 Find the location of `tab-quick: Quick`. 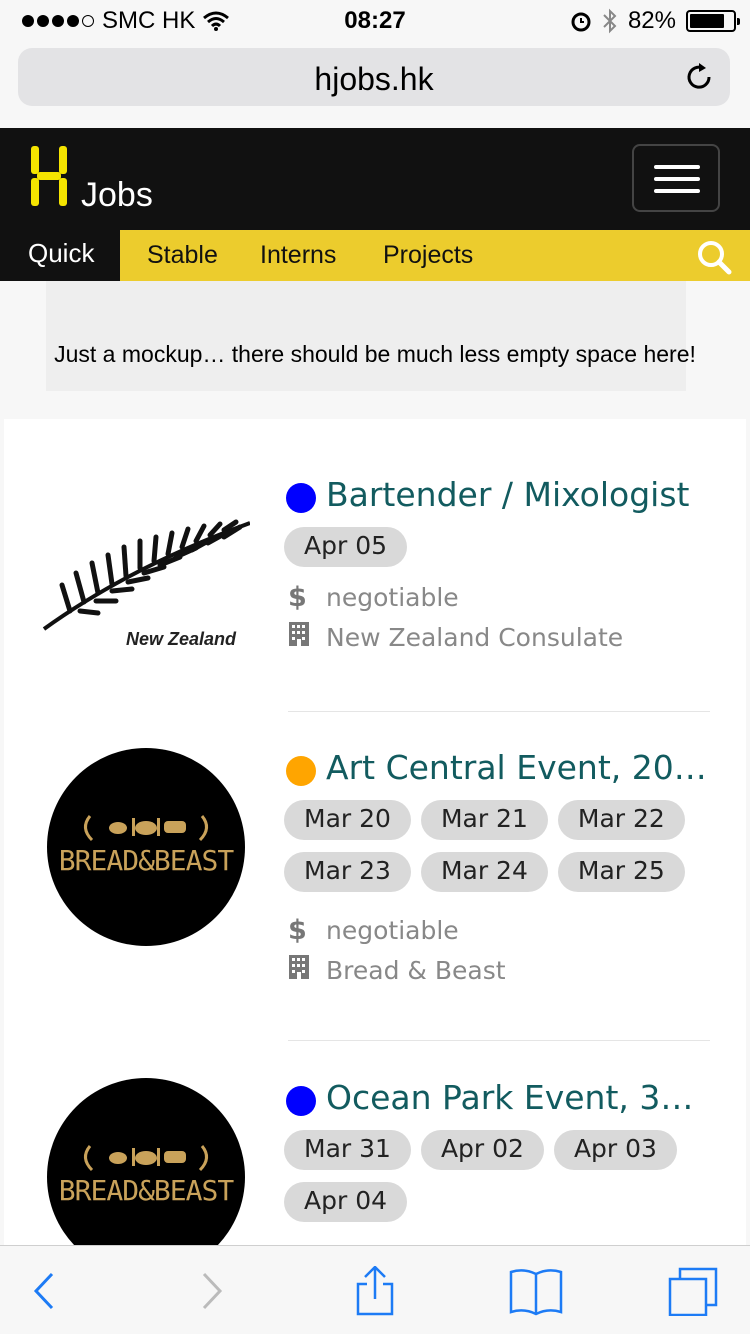

tab-quick: Quick is located at coordinates (60, 255).